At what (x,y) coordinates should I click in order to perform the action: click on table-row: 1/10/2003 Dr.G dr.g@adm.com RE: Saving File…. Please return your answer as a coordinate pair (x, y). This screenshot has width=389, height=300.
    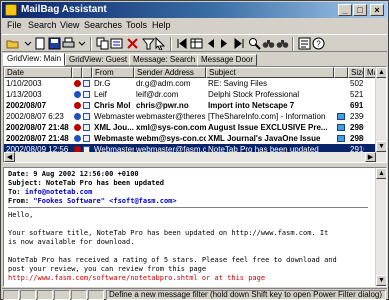
    Looking at the image, I should click on (190, 83).